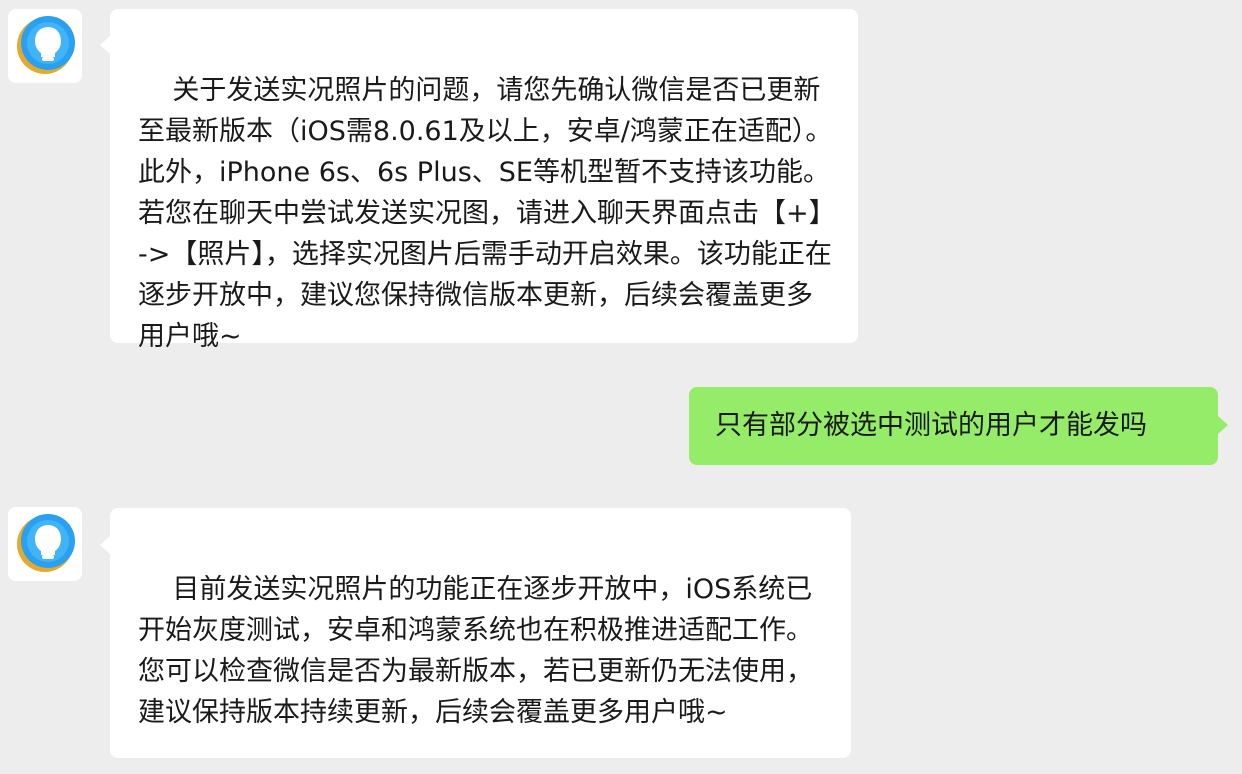  I want to click on outgoing-message-bubble: 只有部分被选中测试的用户才能发吗, so click(953, 426).